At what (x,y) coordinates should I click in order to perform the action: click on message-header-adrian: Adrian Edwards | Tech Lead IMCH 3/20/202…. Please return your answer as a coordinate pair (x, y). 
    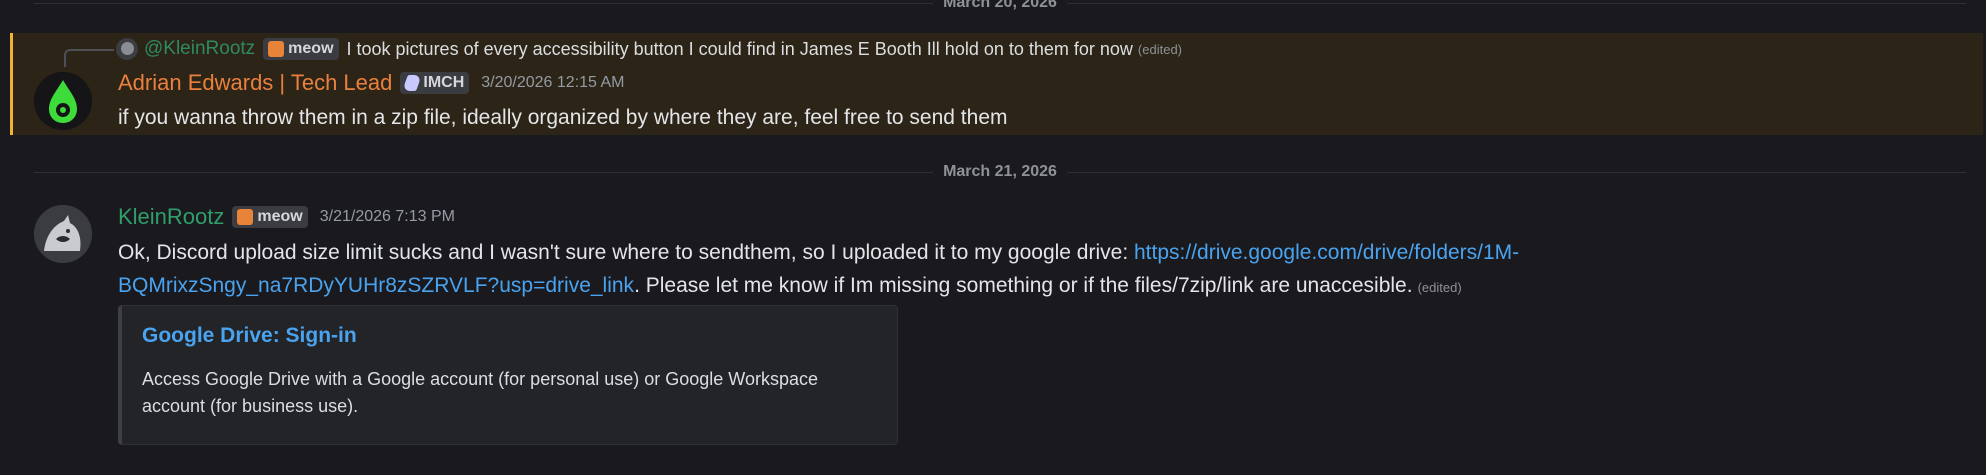
    Looking at the image, I should click on (371, 83).